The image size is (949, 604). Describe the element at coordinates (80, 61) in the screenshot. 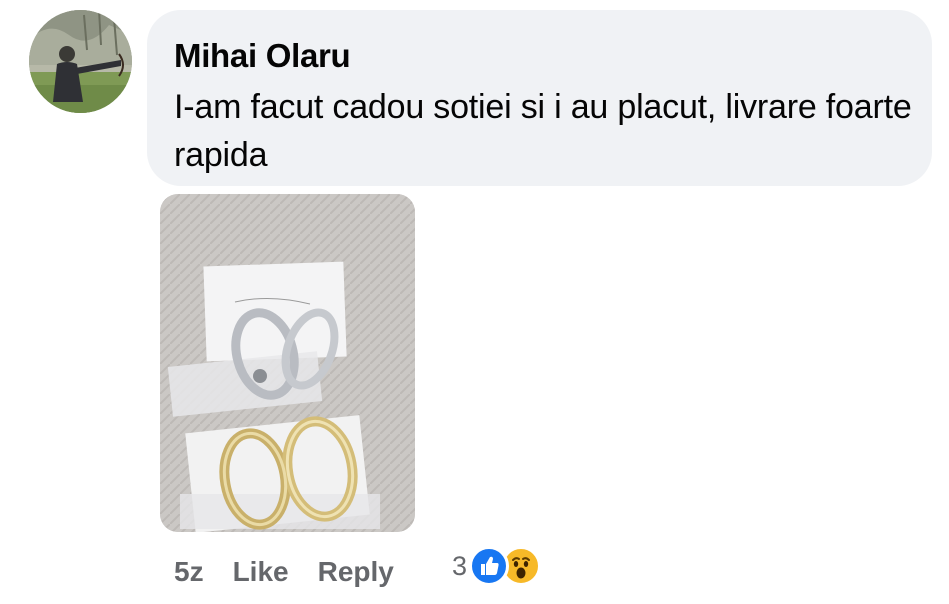

I see `avatar` at that location.